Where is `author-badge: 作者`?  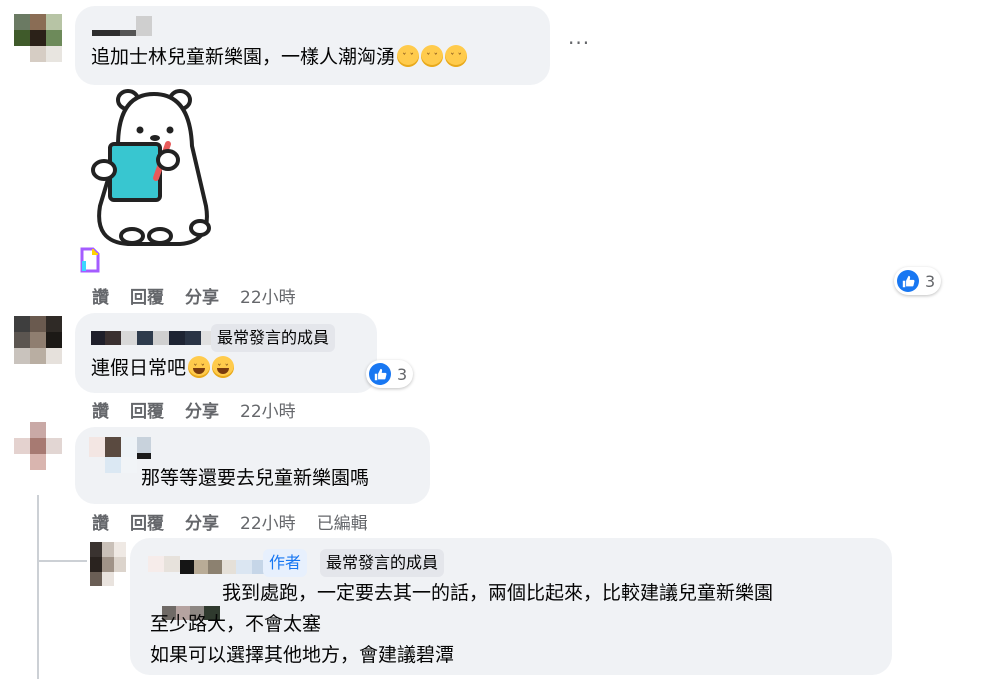
author-badge: 作者 is located at coordinates (285, 563).